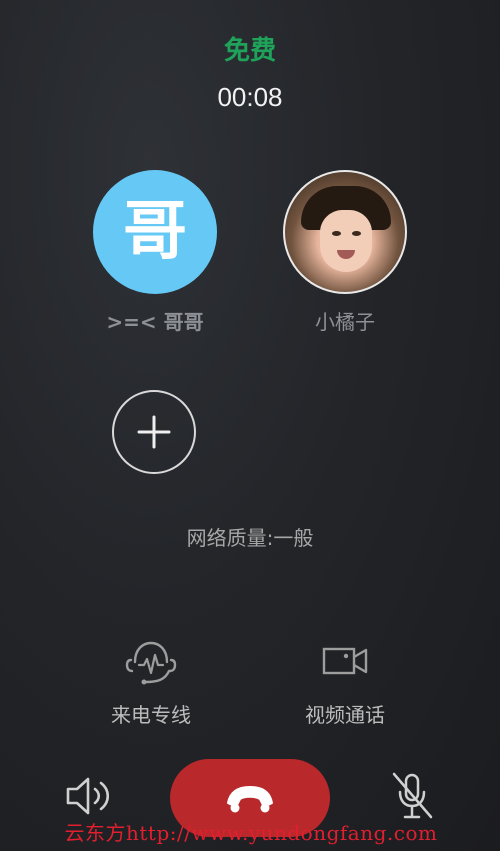 This screenshot has width=500, height=851. I want to click on avatar-photo-eye-left, so click(336, 233).